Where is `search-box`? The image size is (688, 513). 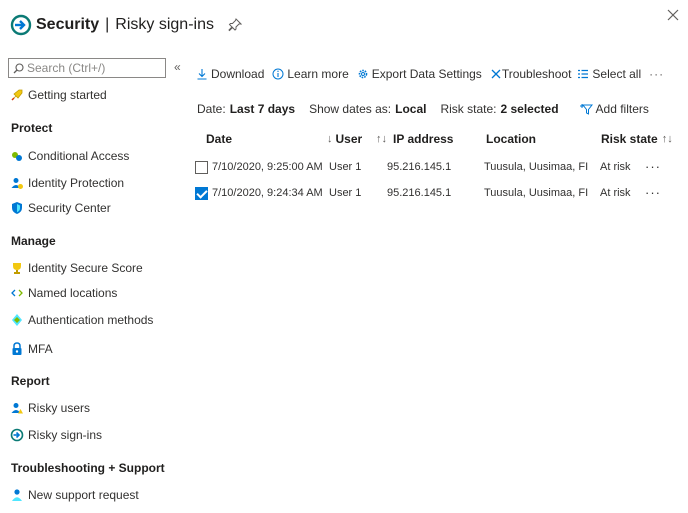
search-box is located at coordinates (87, 68).